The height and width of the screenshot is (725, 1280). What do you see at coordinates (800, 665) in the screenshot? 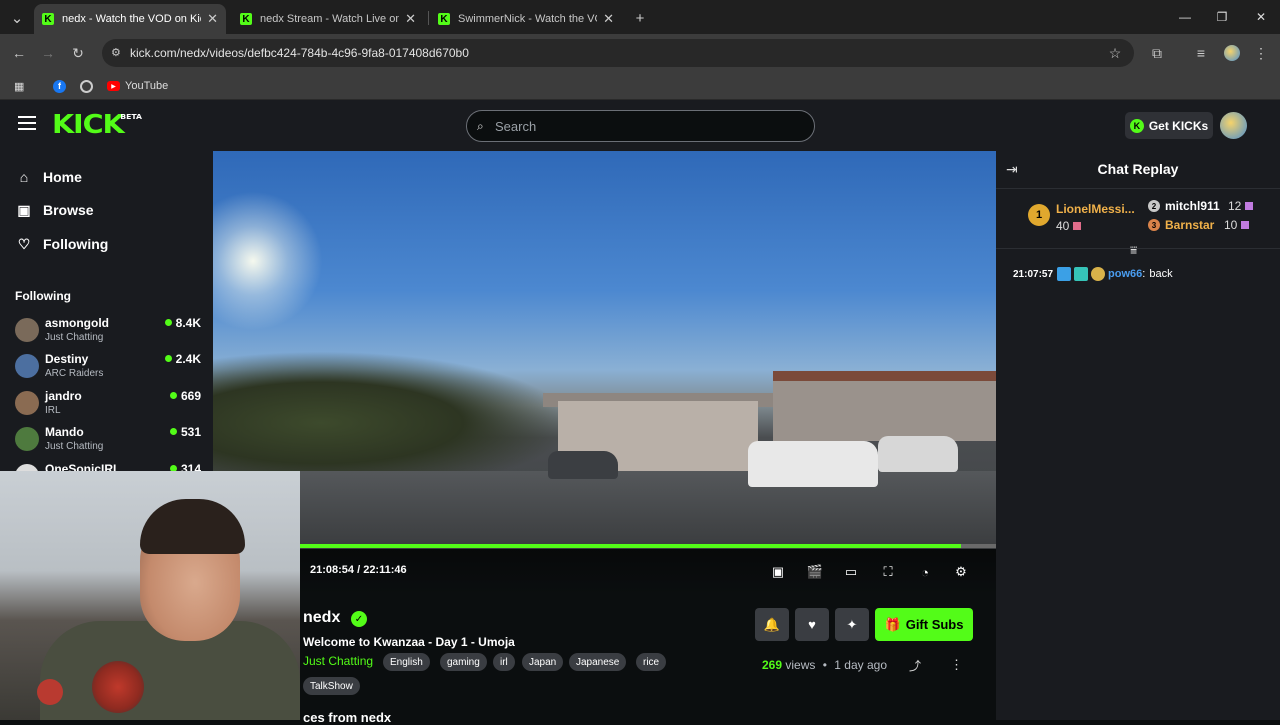
I see `views-label: views` at bounding box center [800, 665].